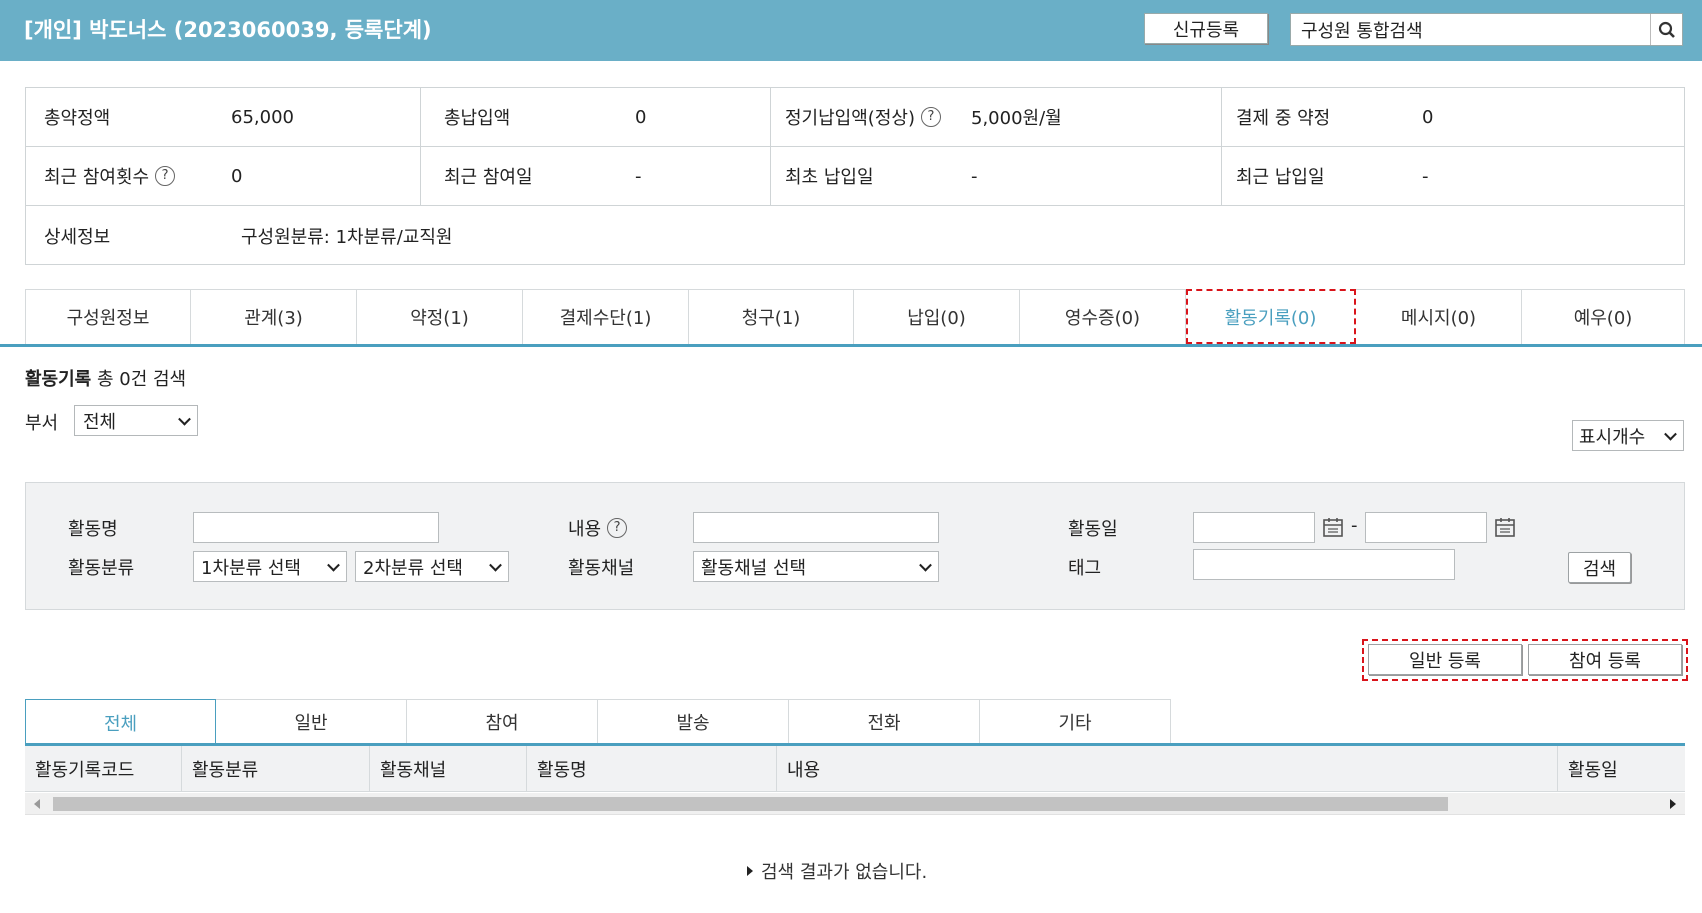  Describe the element at coordinates (1605, 659) in the screenshot. I see `participation-register-button: 참여 등록` at that location.